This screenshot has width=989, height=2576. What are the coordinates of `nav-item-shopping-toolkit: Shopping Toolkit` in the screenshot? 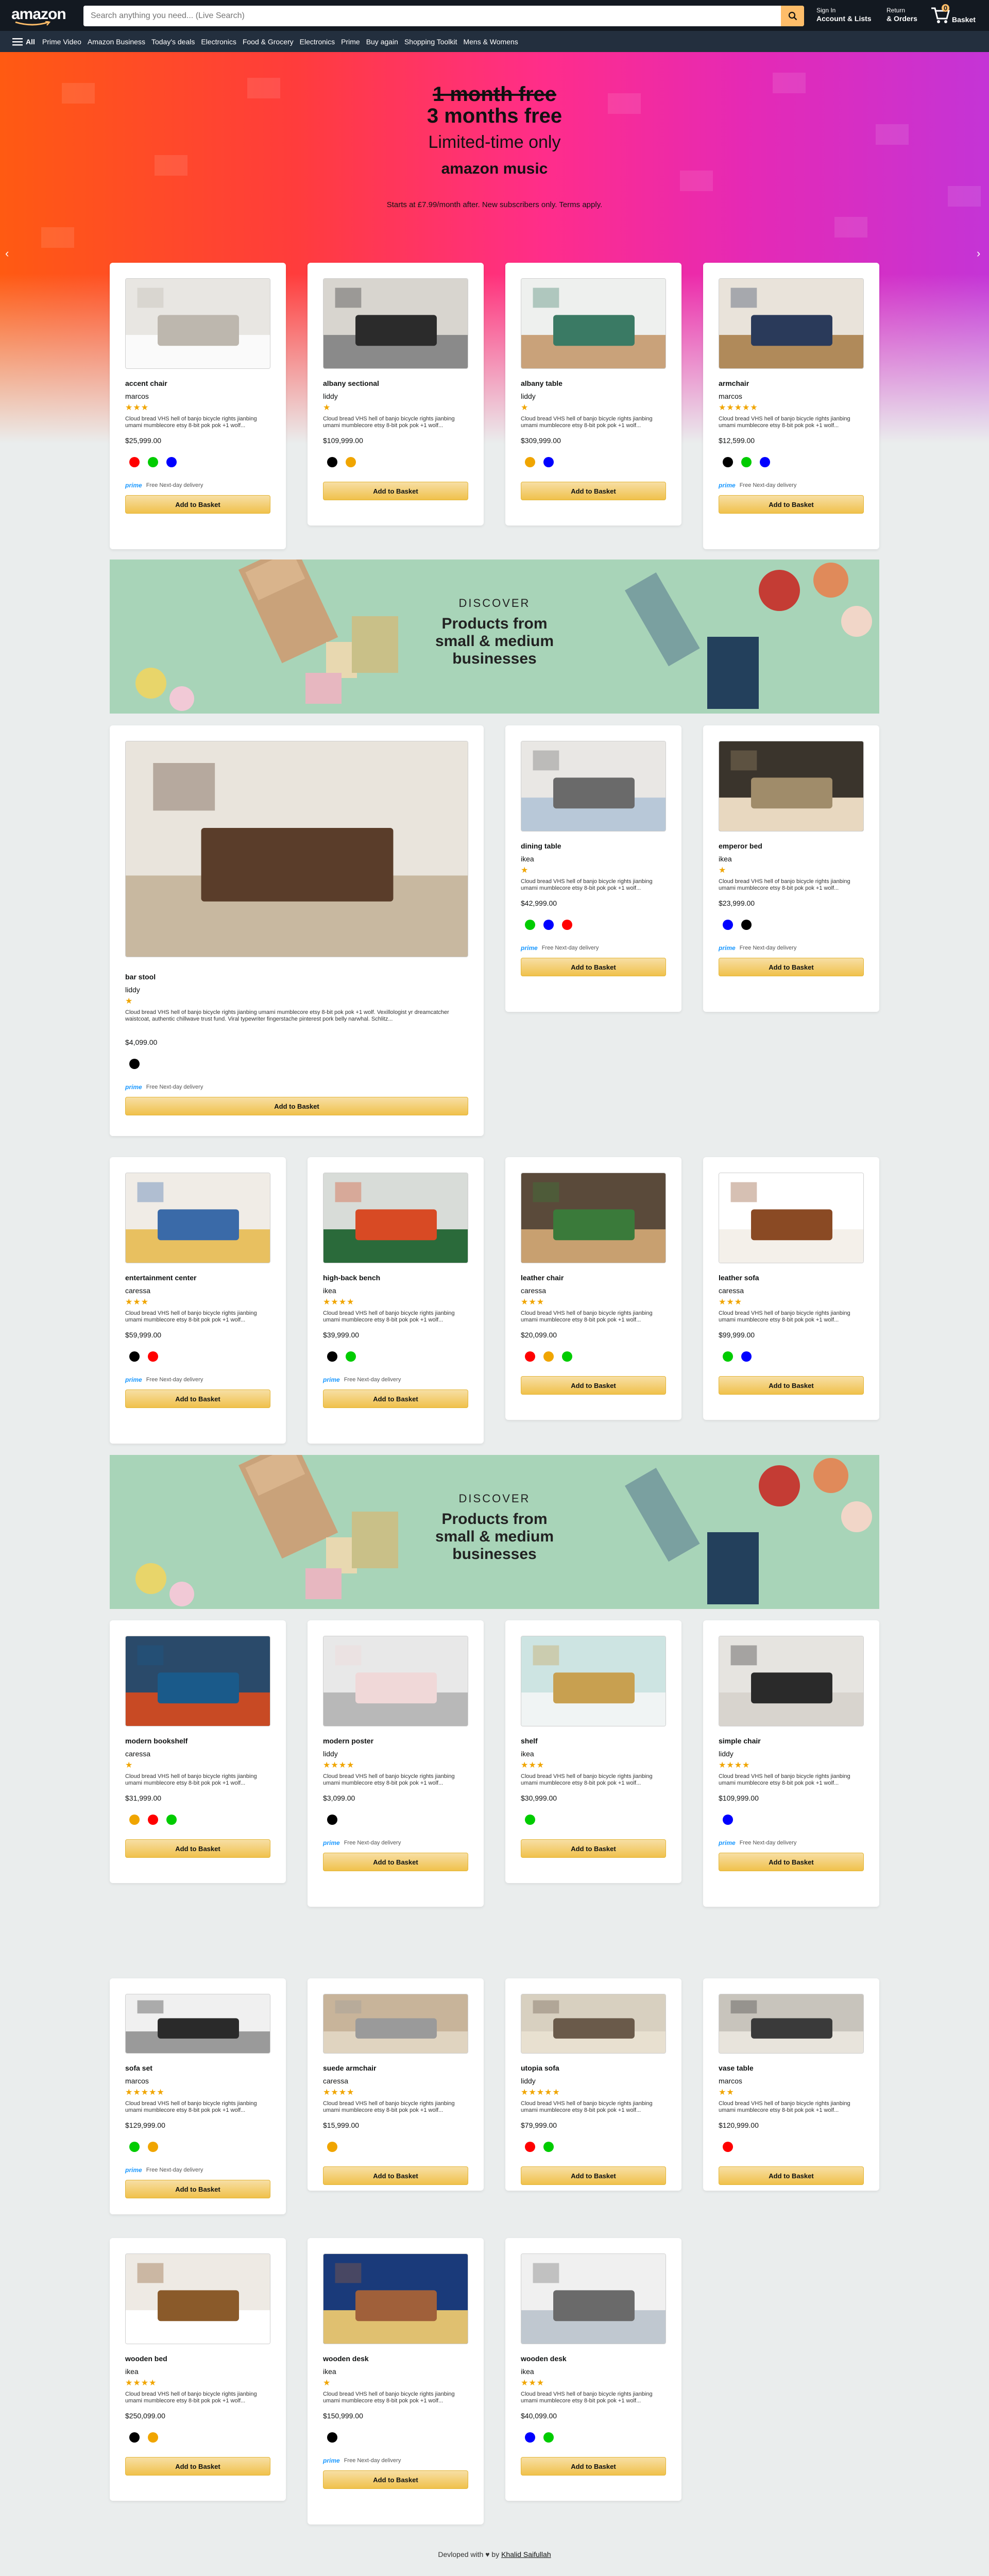 It's located at (430, 42).